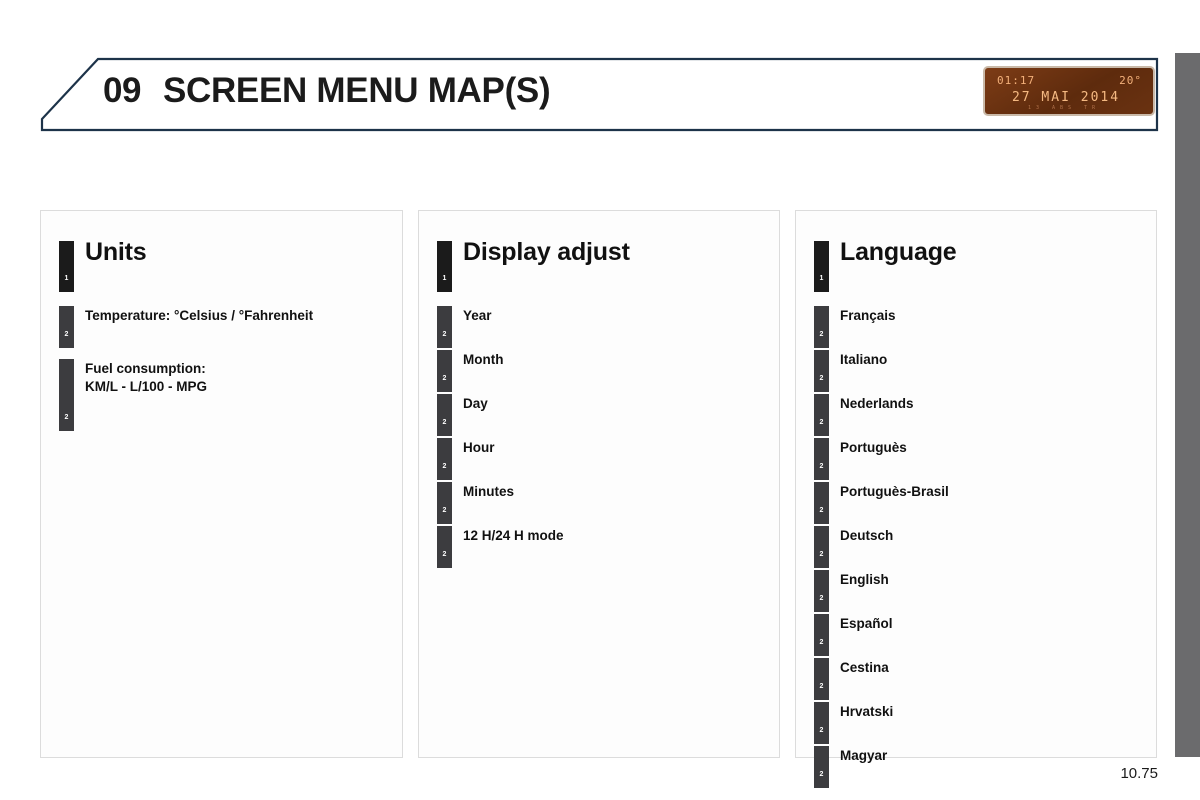 The image size is (1200, 800). I want to click on menu-item: 2 12 H/24 H mode, so click(599, 546).